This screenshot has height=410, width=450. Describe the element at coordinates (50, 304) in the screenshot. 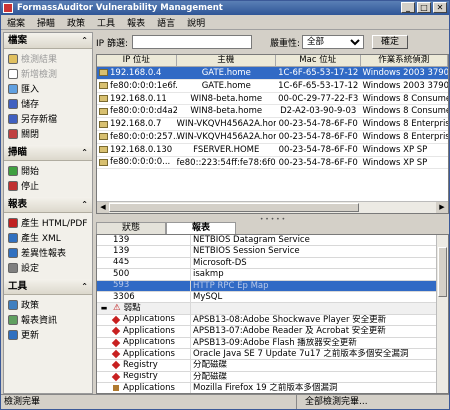

I see `sidebar-item: 政策` at that location.